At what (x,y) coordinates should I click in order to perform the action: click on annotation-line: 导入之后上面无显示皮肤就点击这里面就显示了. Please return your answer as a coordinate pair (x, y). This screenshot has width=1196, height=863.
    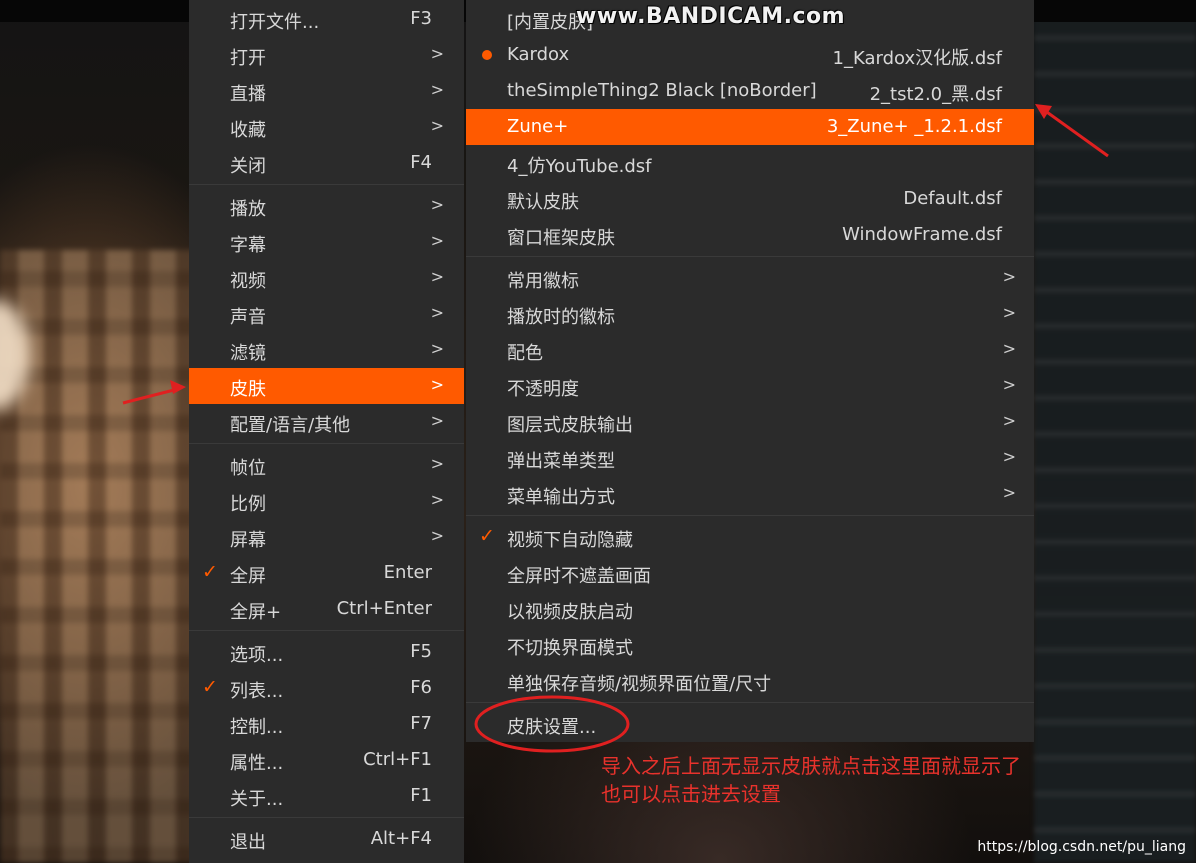
    Looking at the image, I should click on (811, 766).